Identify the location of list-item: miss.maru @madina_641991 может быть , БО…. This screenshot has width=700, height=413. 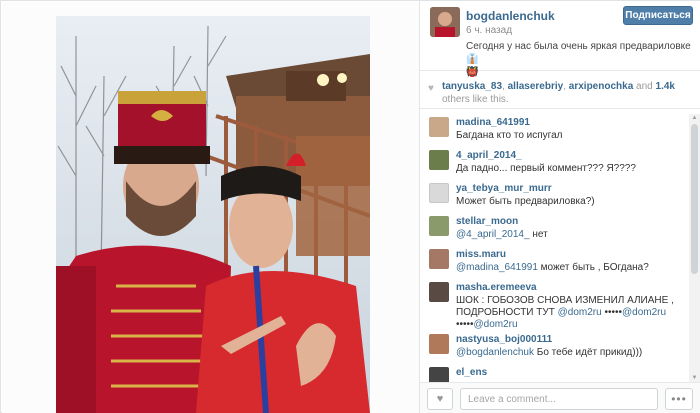
(554, 262).